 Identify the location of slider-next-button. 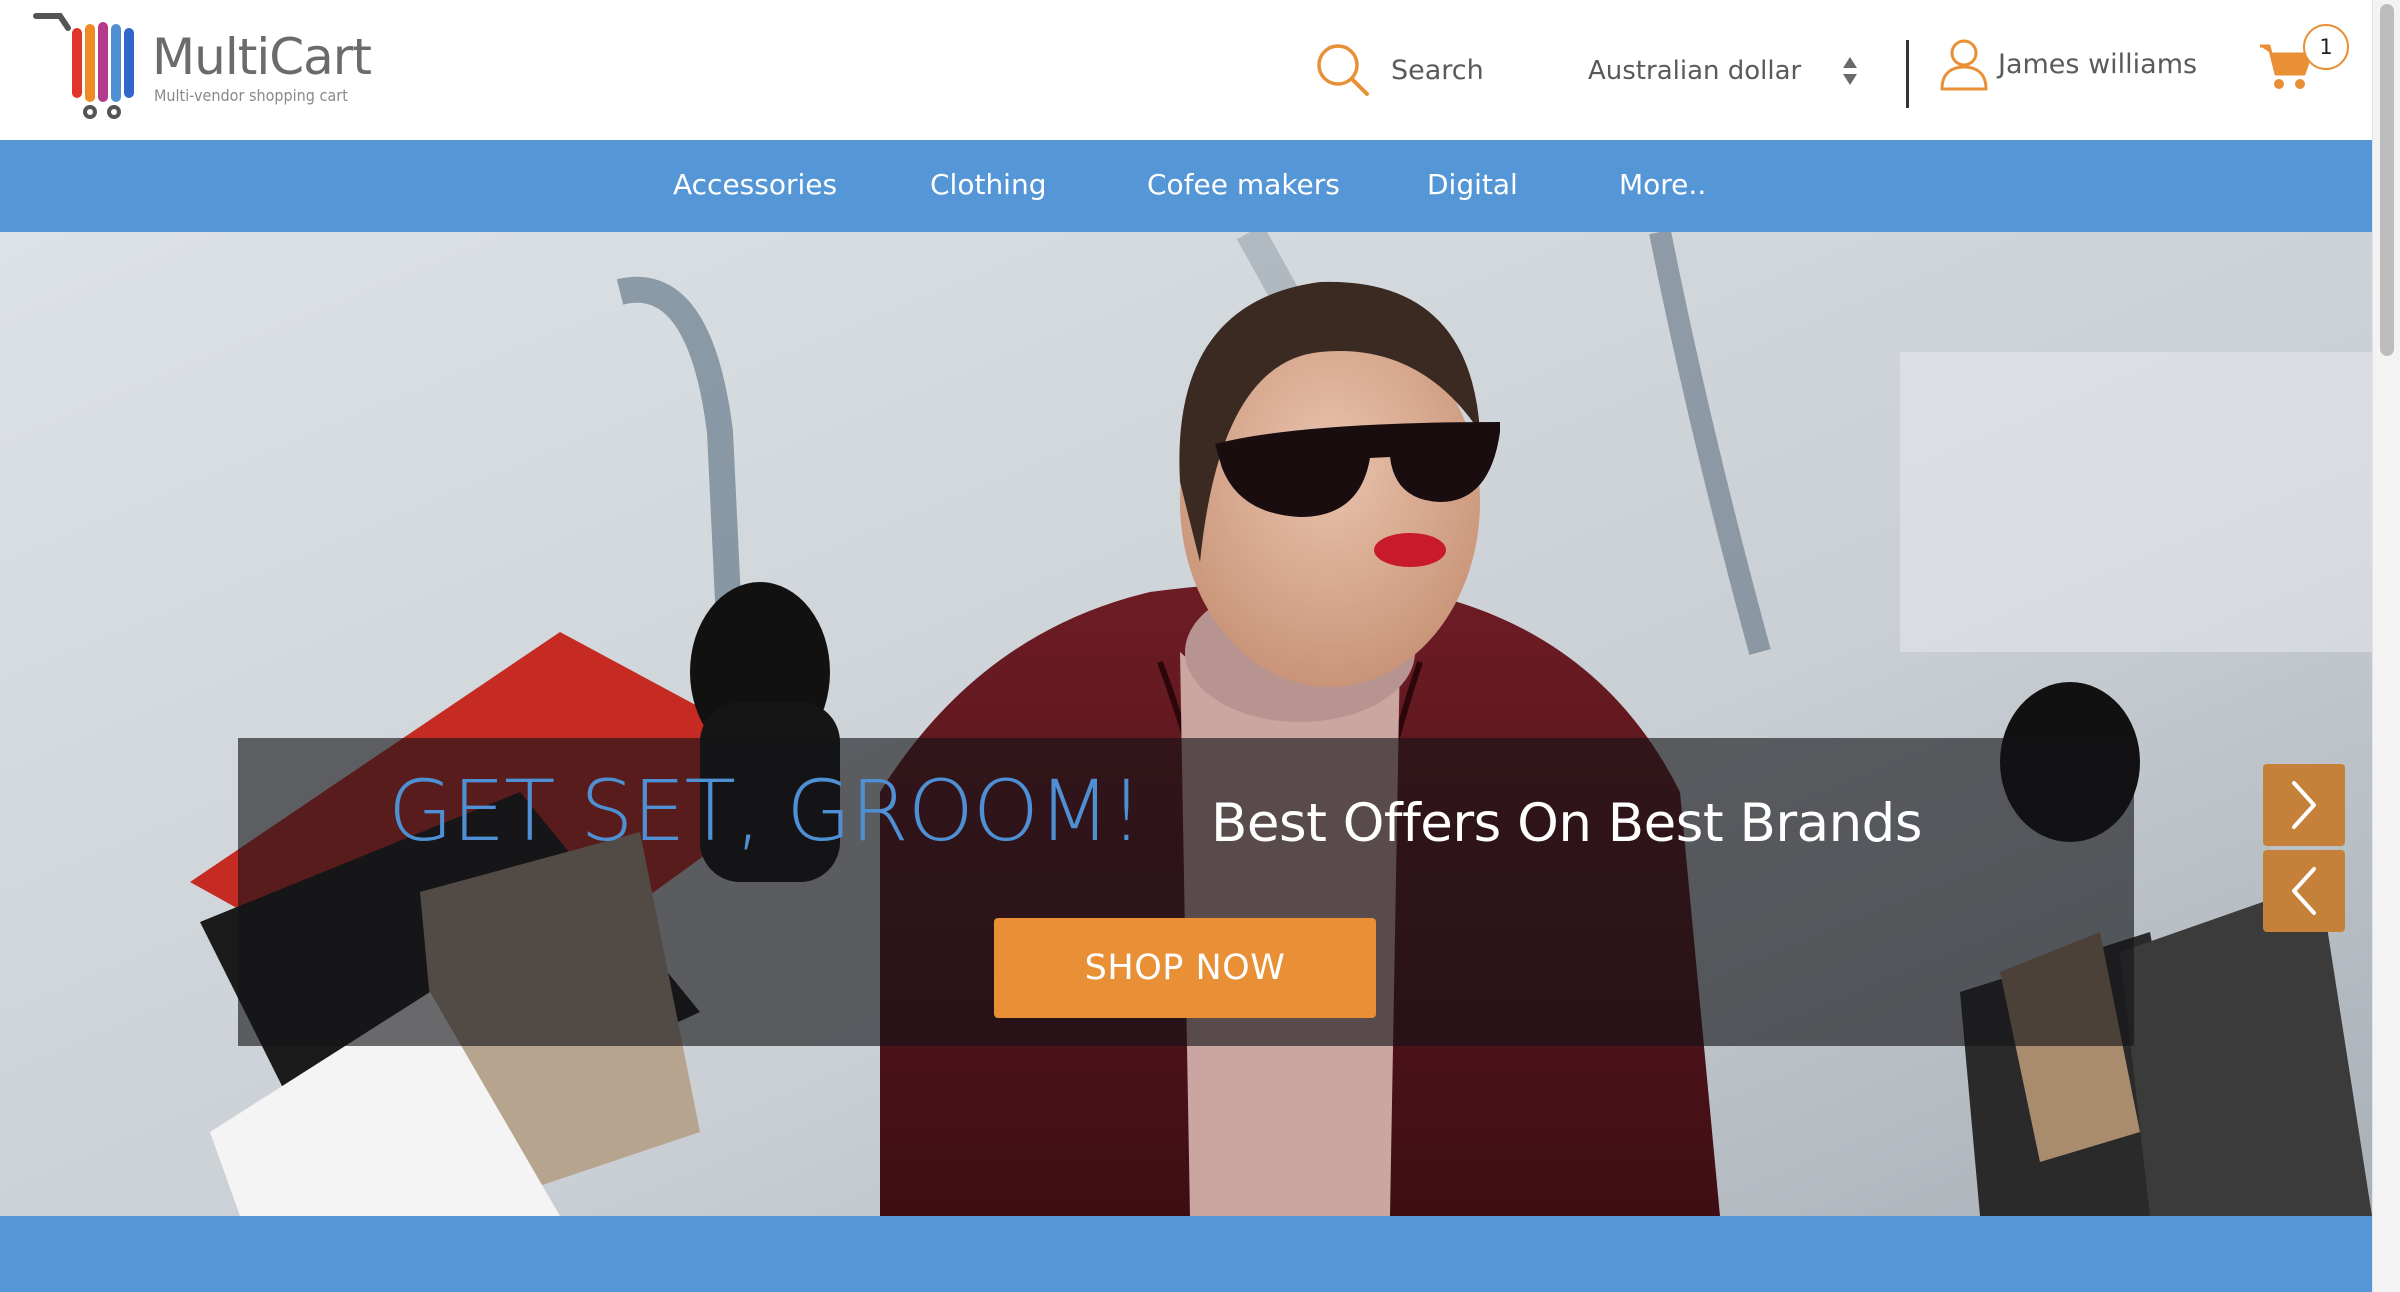
(2304, 805).